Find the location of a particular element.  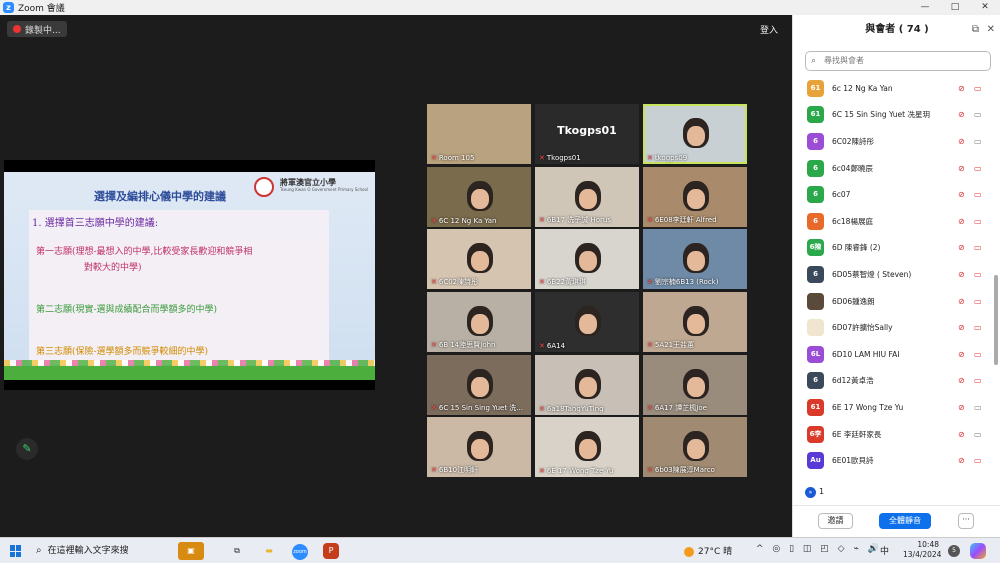

system-tray-icons: ^ ◎ ▯ ◫ ◰ ◇ ⌁ 🔊 is located at coordinates (819, 549).